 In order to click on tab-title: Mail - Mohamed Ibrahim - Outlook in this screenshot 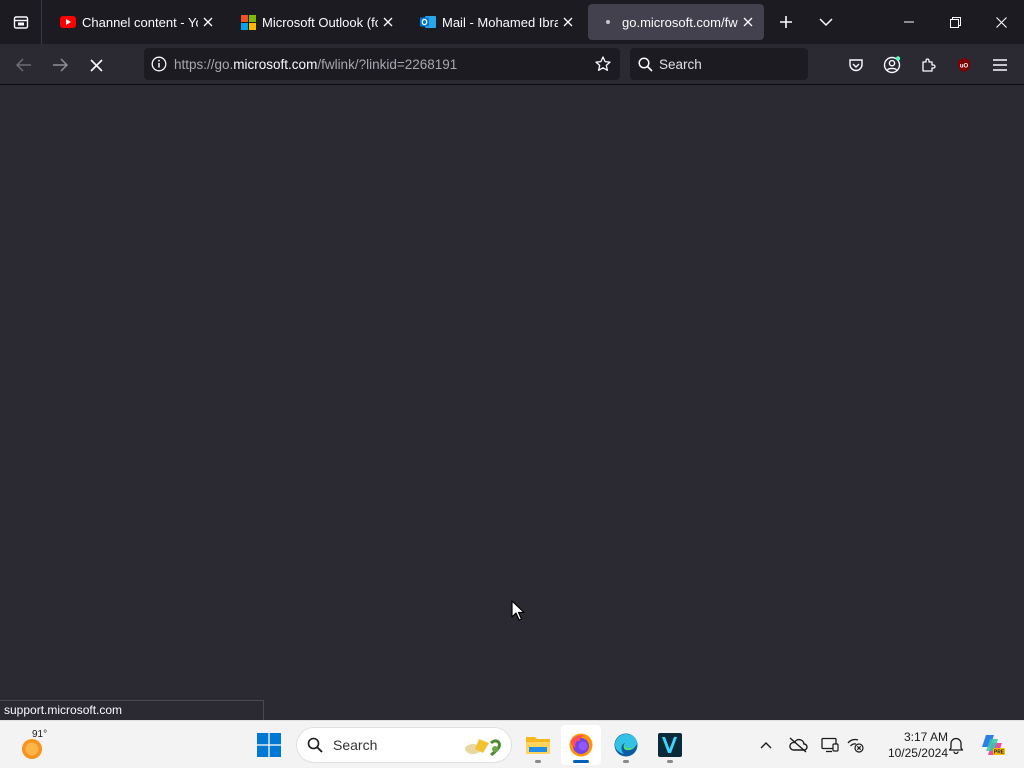, I will do `click(500, 22)`.